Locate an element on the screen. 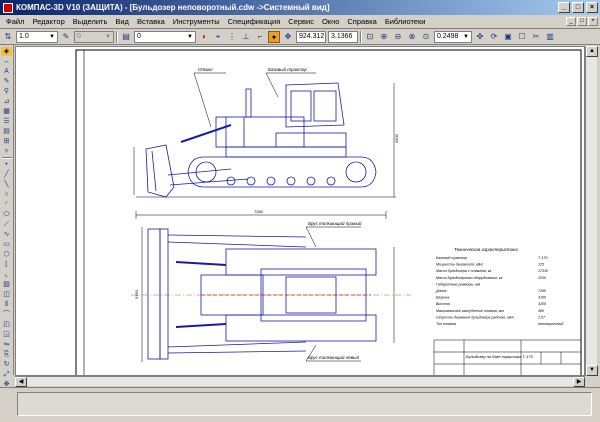 This screenshot has width=600, height=422. menu-tools: Инструменты is located at coordinates (196, 21).